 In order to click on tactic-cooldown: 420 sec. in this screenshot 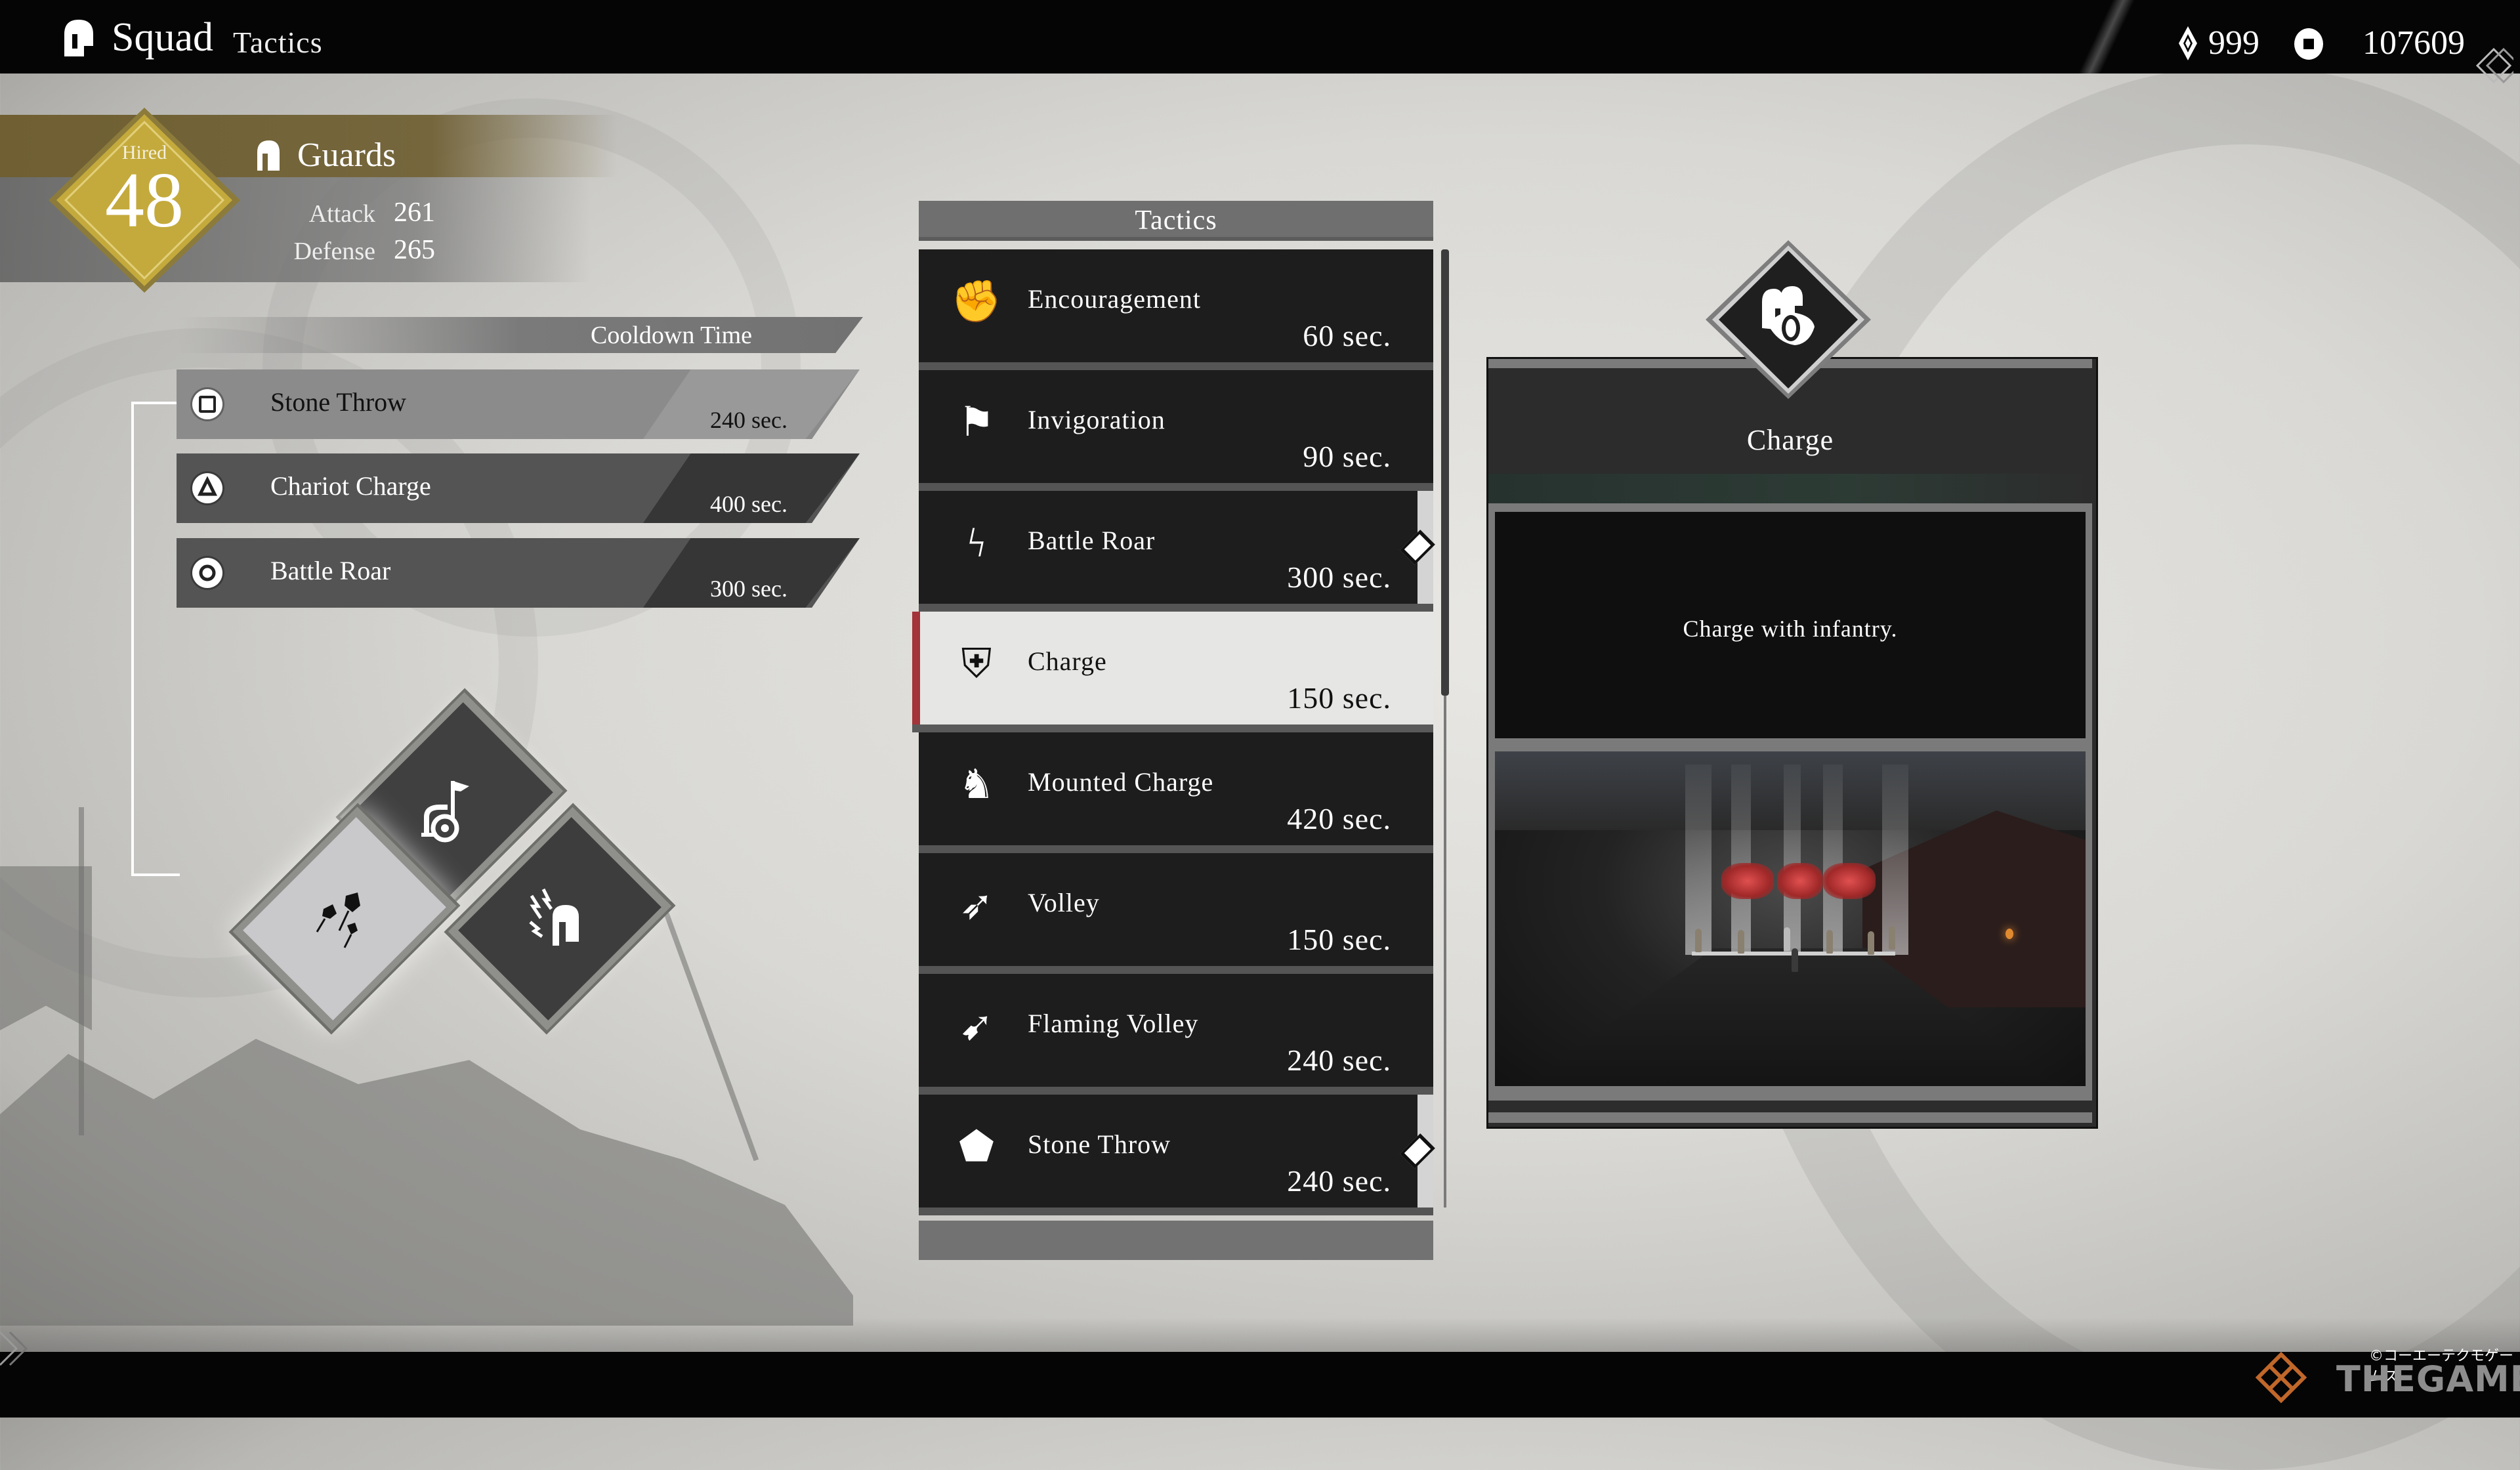, I will do `click(1339, 818)`.